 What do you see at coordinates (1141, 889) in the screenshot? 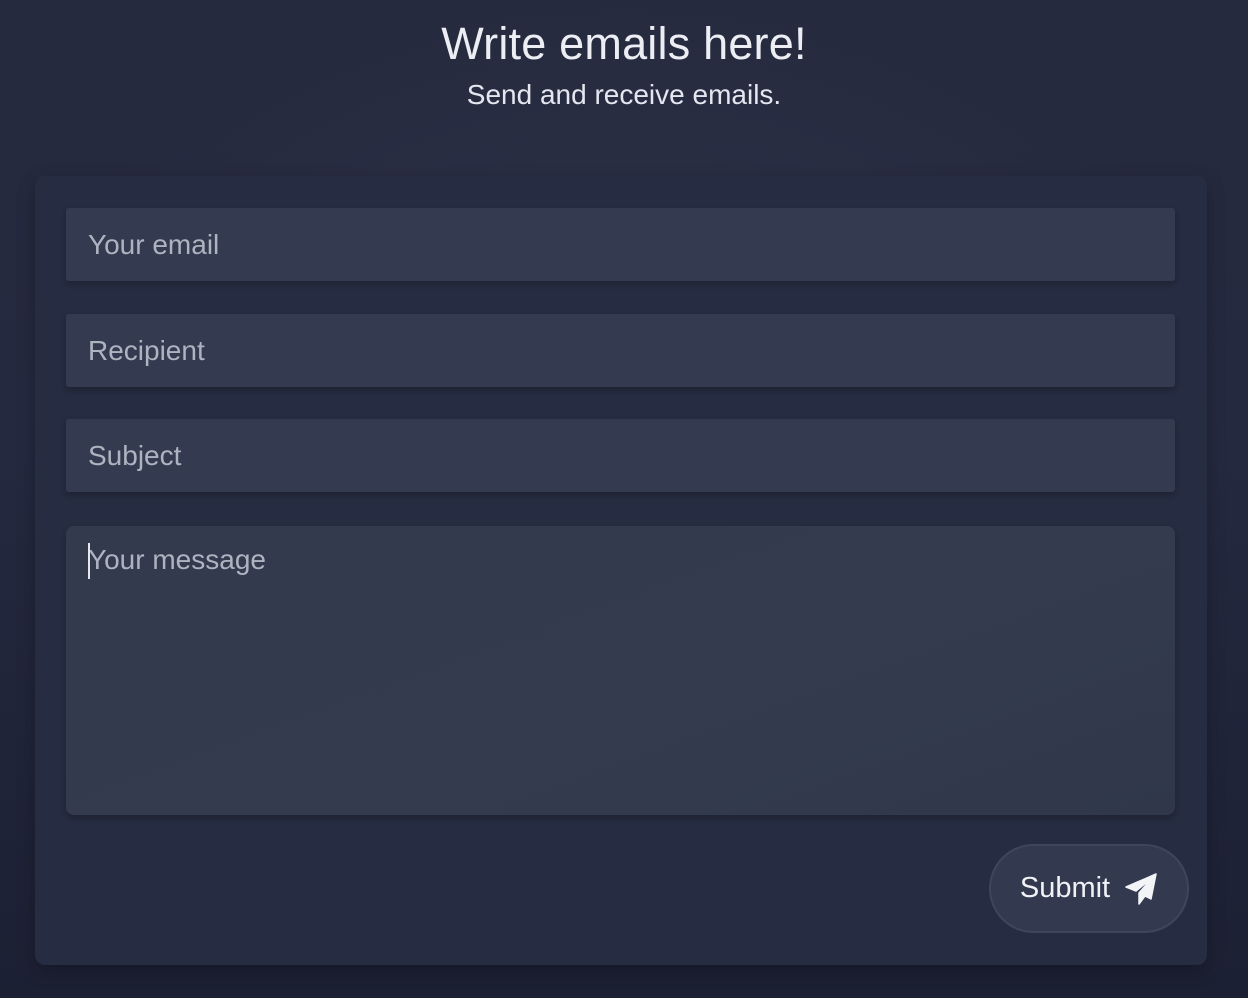
I see `paper-plane-icon` at bounding box center [1141, 889].